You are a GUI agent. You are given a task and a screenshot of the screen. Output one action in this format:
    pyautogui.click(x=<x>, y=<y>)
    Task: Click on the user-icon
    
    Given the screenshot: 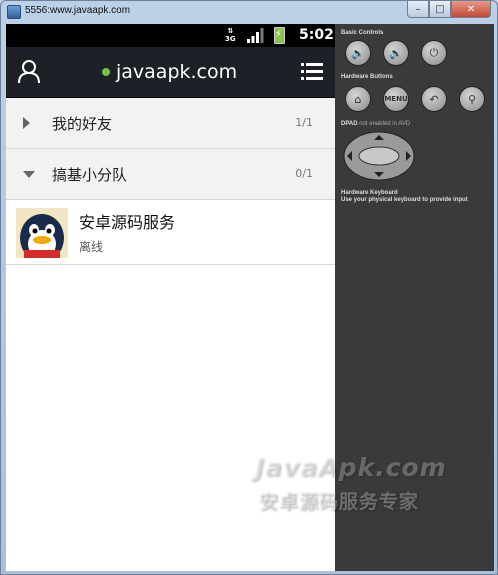 What is the action you would take?
    pyautogui.click(x=29, y=71)
    